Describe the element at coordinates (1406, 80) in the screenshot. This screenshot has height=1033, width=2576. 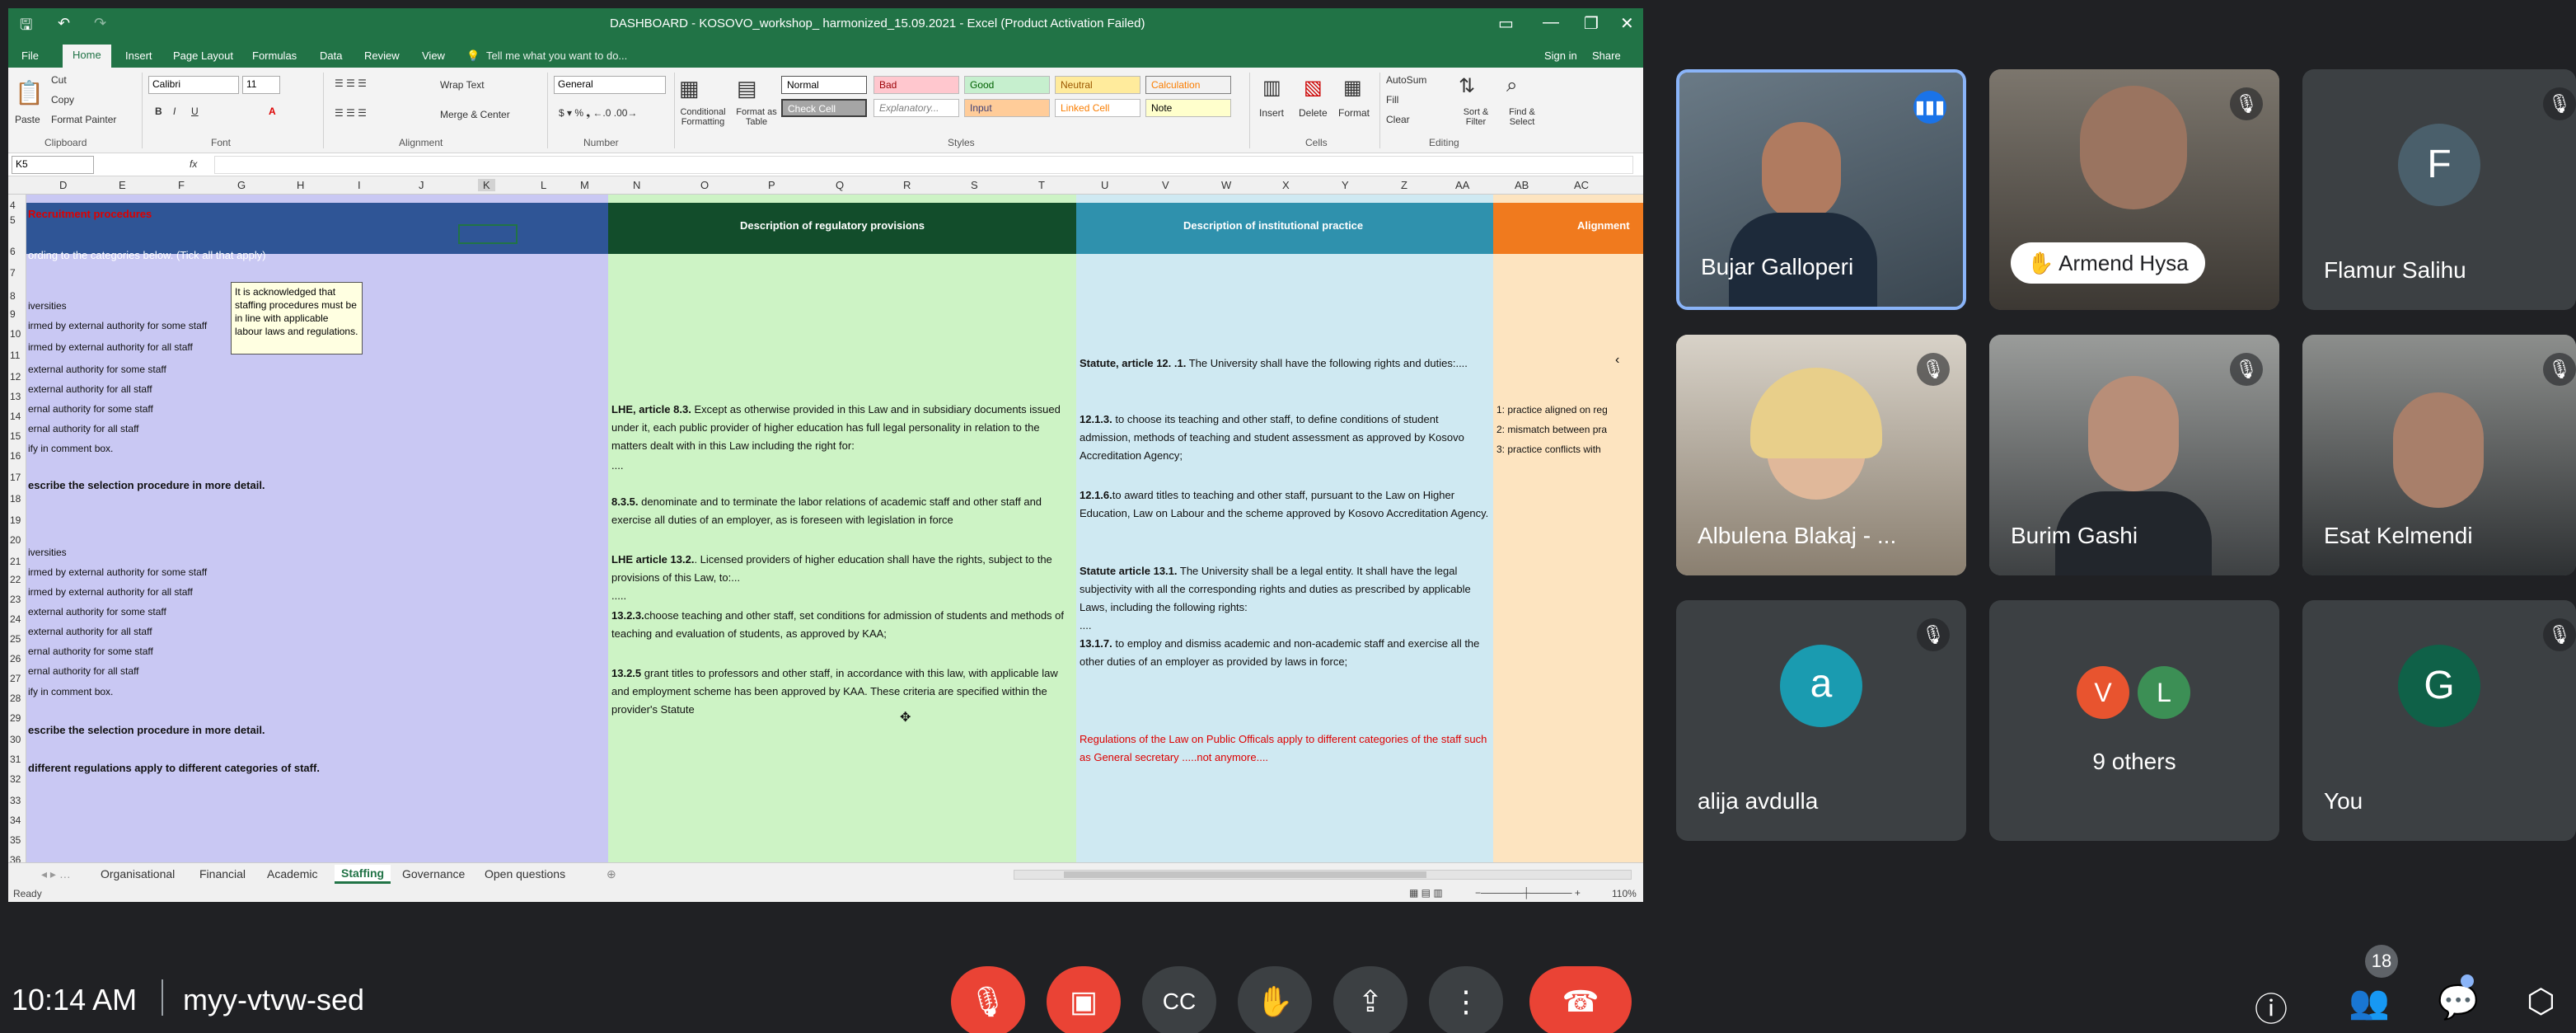
I see `autosum-button: AutoSum` at that location.